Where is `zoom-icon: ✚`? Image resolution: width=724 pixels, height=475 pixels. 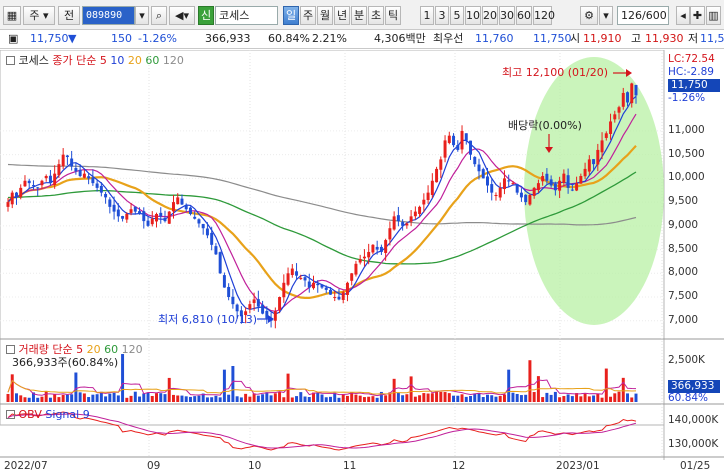
zoom-icon: ✚ is located at coordinates (697, 15).